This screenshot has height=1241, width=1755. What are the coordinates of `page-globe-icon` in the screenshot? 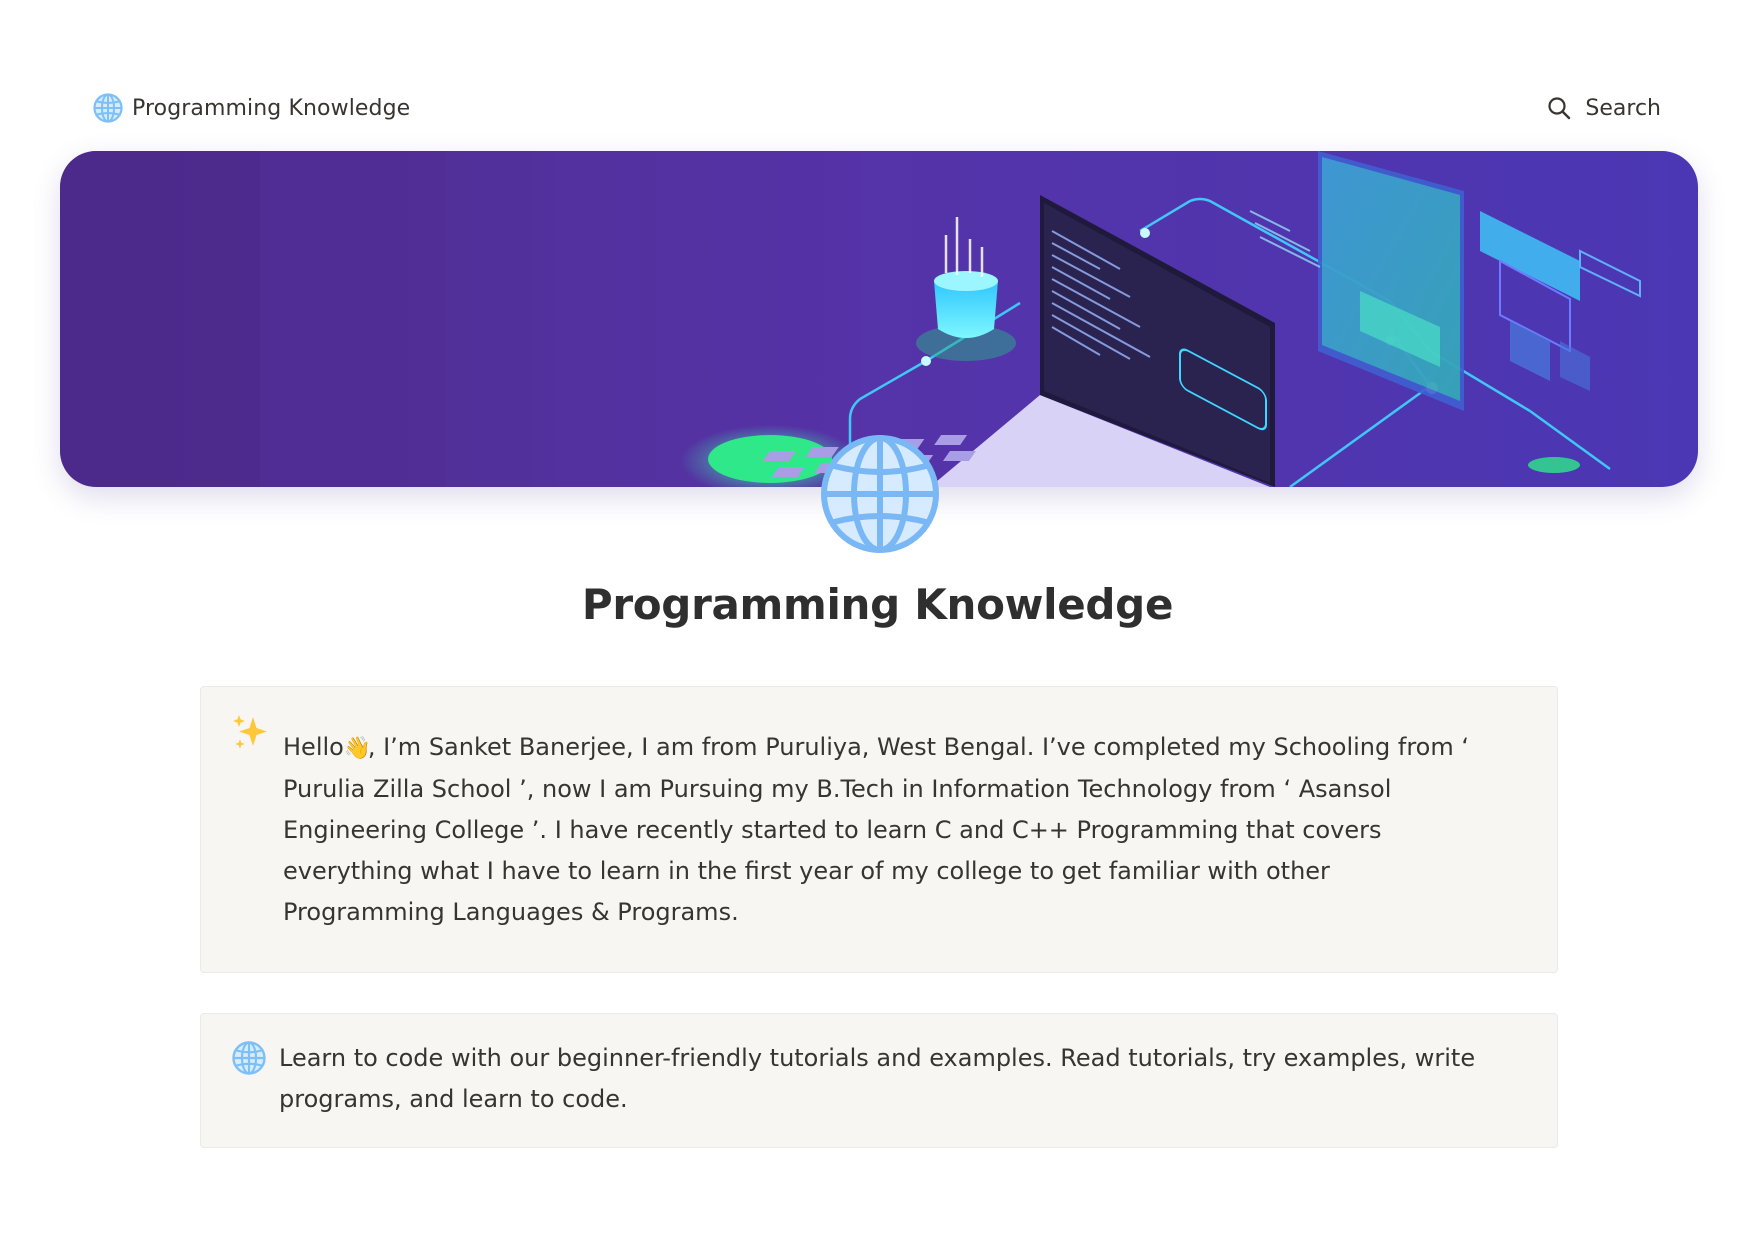 It's located at (880, 494).